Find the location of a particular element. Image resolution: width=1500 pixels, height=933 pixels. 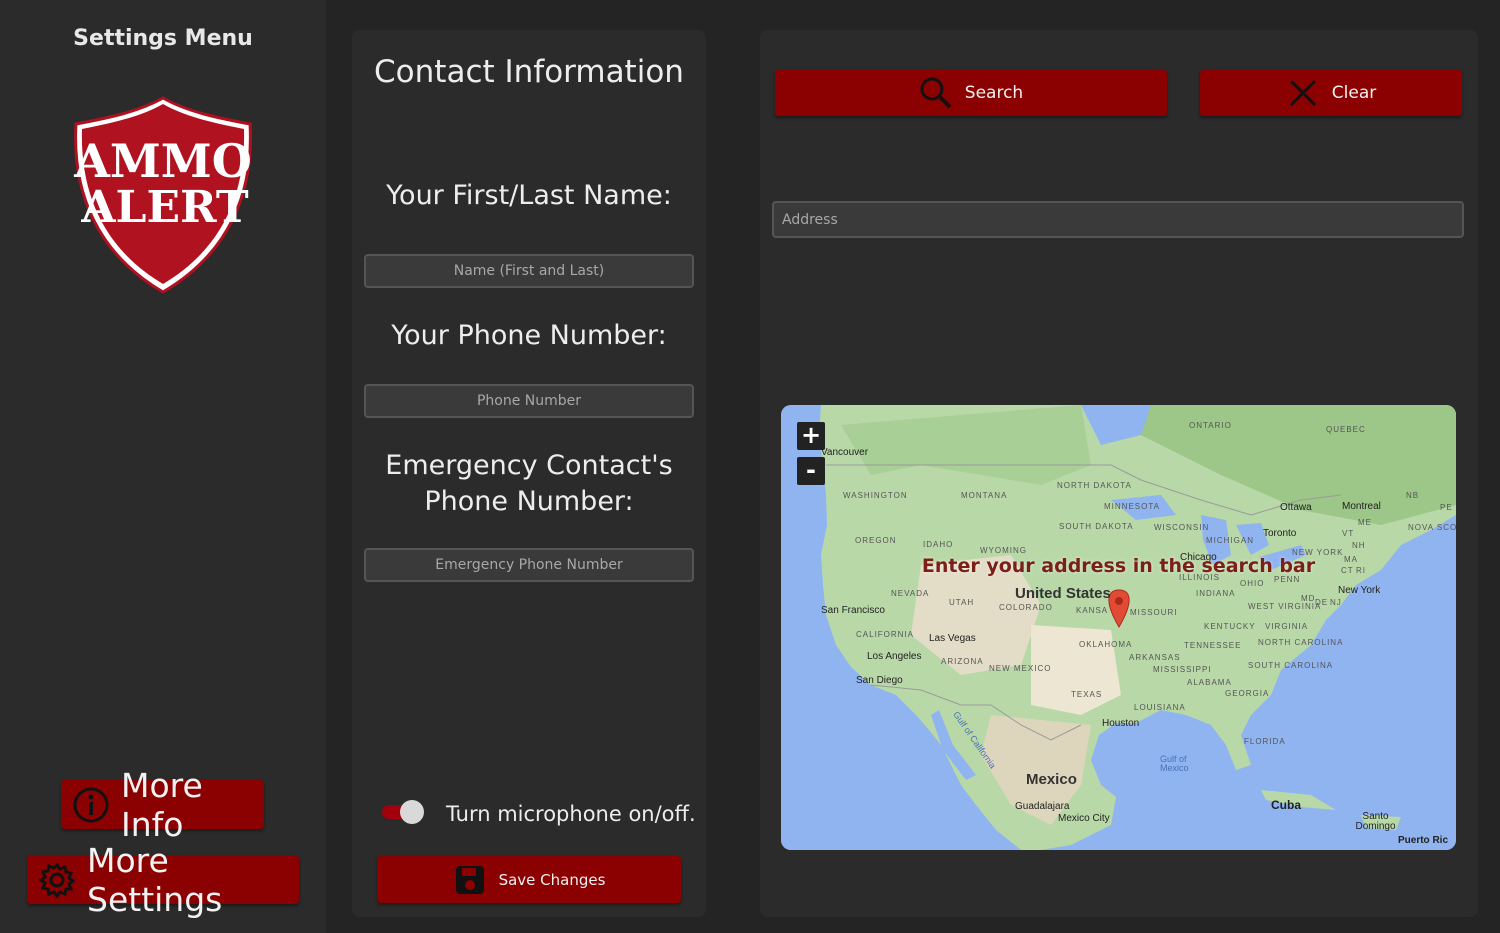

map-label: SOUTH CAROLINA is located at coordinates (1291, 665).